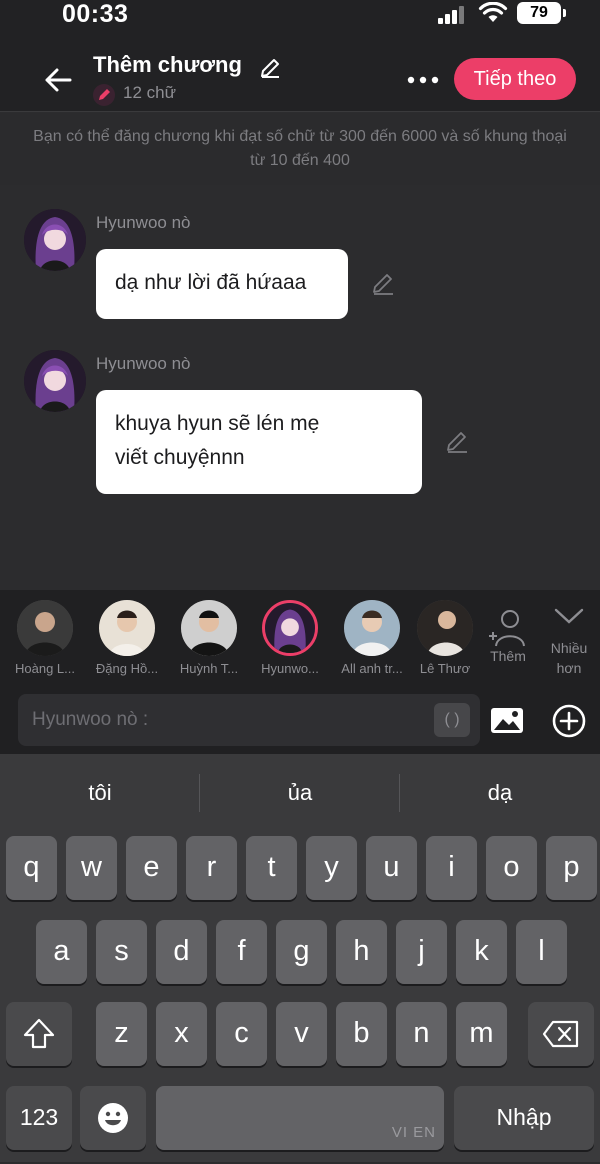  I want to click on shift-arrow-icon, so click(39, 1033).